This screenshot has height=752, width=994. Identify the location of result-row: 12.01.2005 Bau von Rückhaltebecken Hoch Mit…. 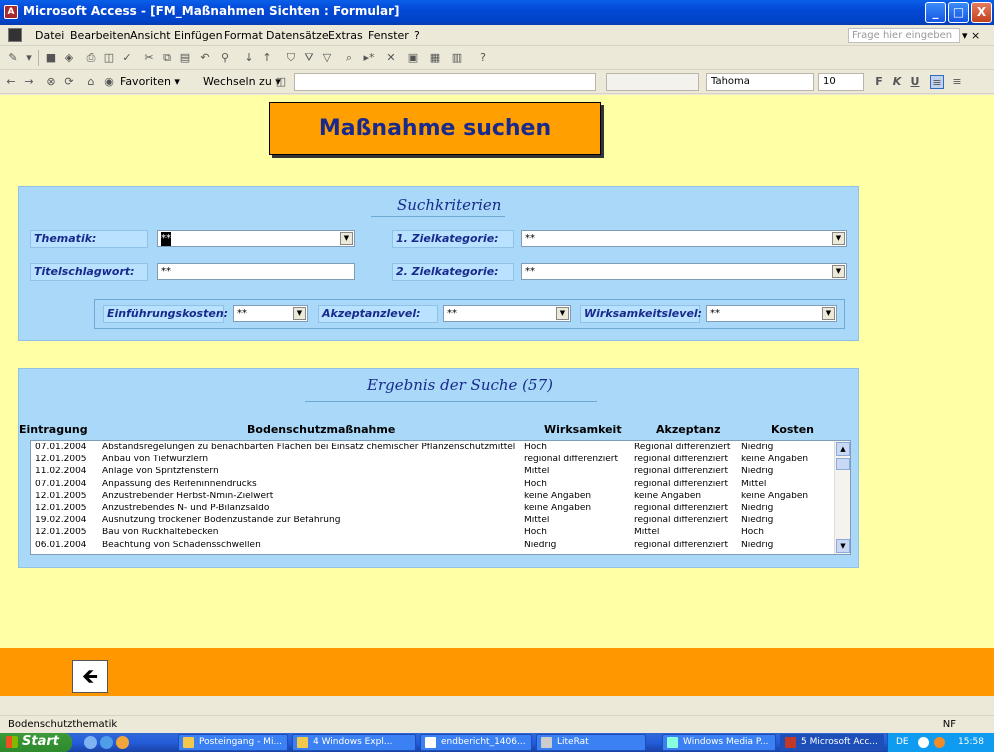
(433, 532).